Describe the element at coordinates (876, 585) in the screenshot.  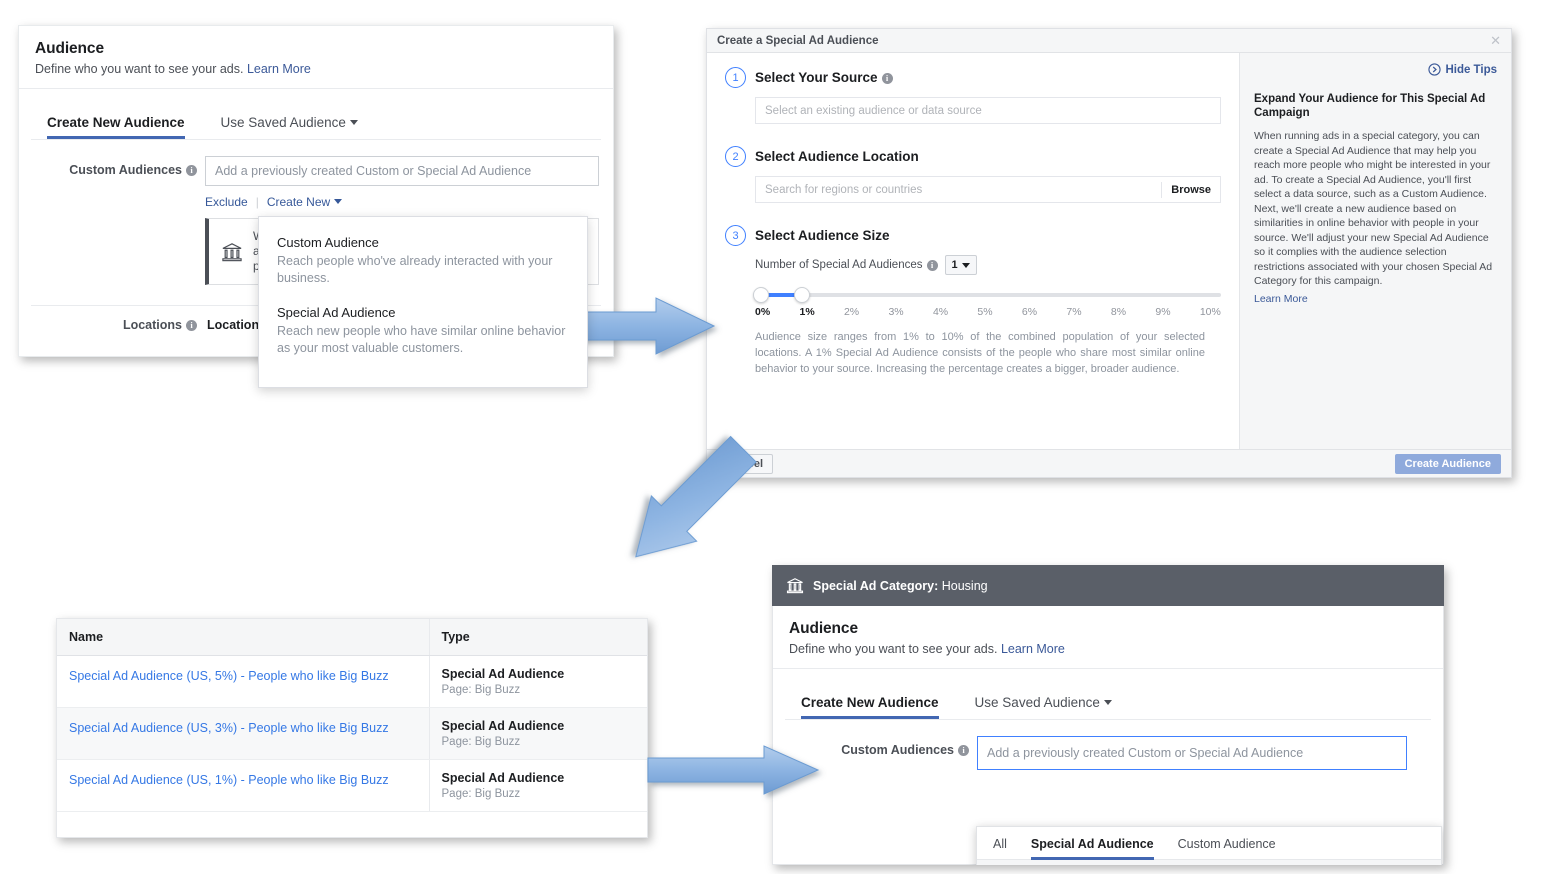
I see `special-ad-category-label: Special Ad Category:` at that location.